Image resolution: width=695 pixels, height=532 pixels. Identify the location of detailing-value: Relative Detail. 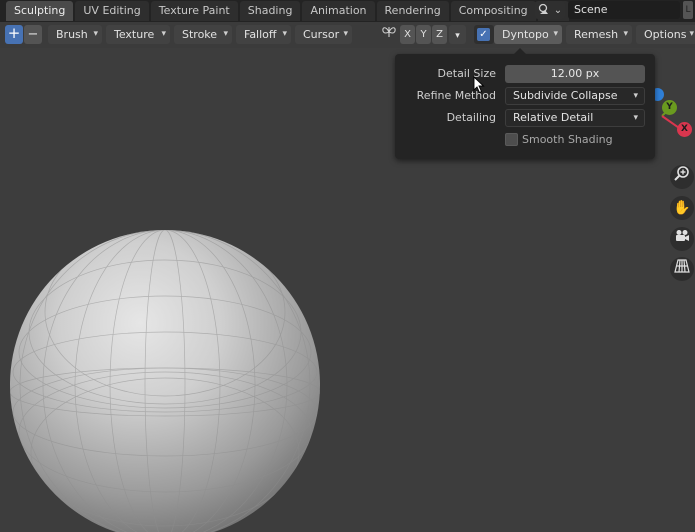
(553, 117).